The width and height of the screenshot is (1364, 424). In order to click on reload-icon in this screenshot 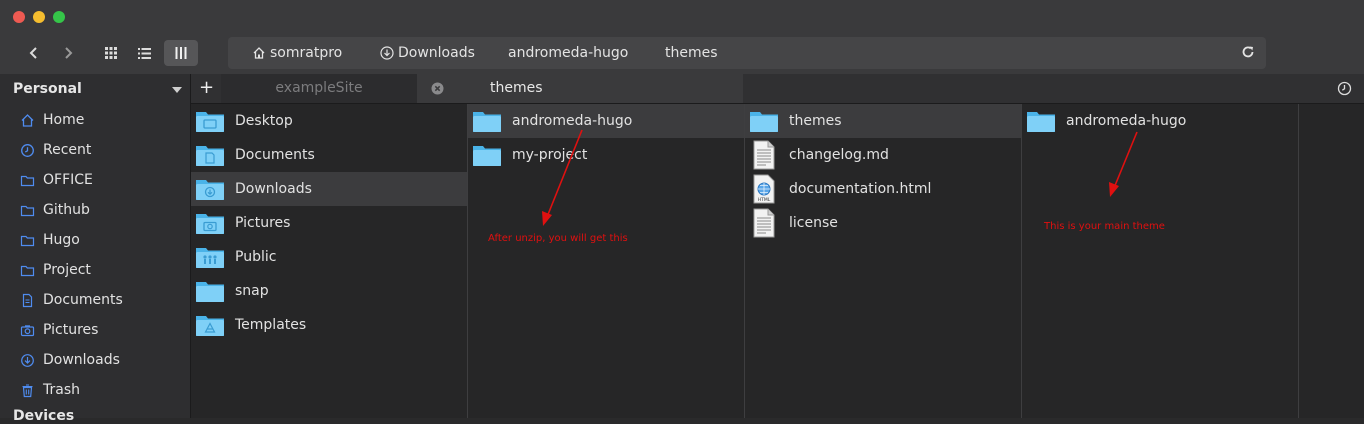, I will do `click(1248, 52)`.